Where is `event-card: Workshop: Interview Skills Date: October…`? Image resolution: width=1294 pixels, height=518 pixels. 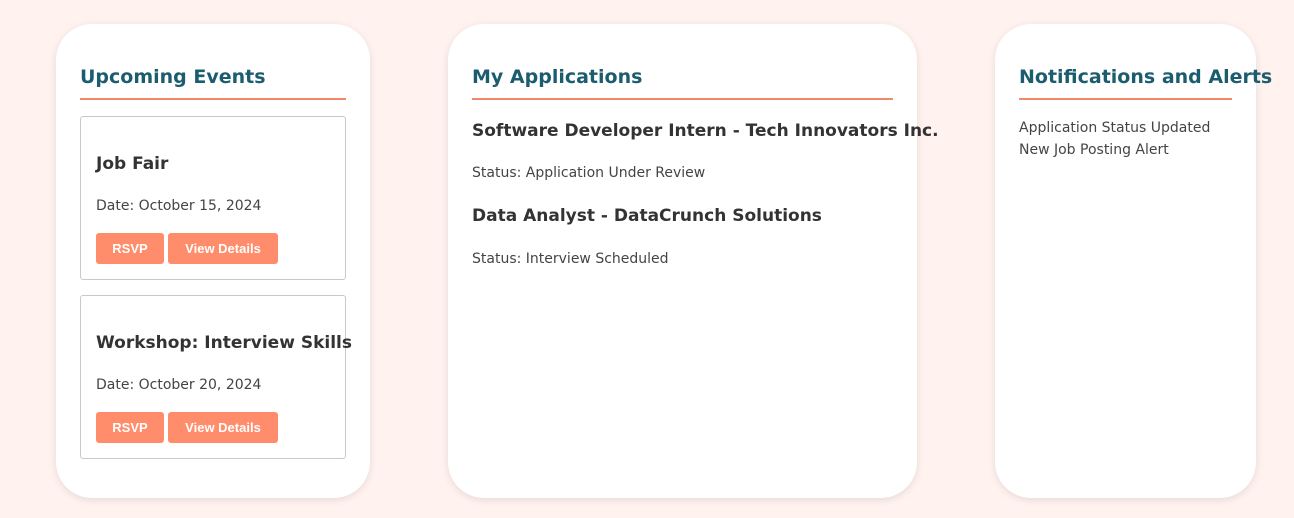
event-card: Workshop: Interview Skills Date: October… is located at coordinates (216, 377).